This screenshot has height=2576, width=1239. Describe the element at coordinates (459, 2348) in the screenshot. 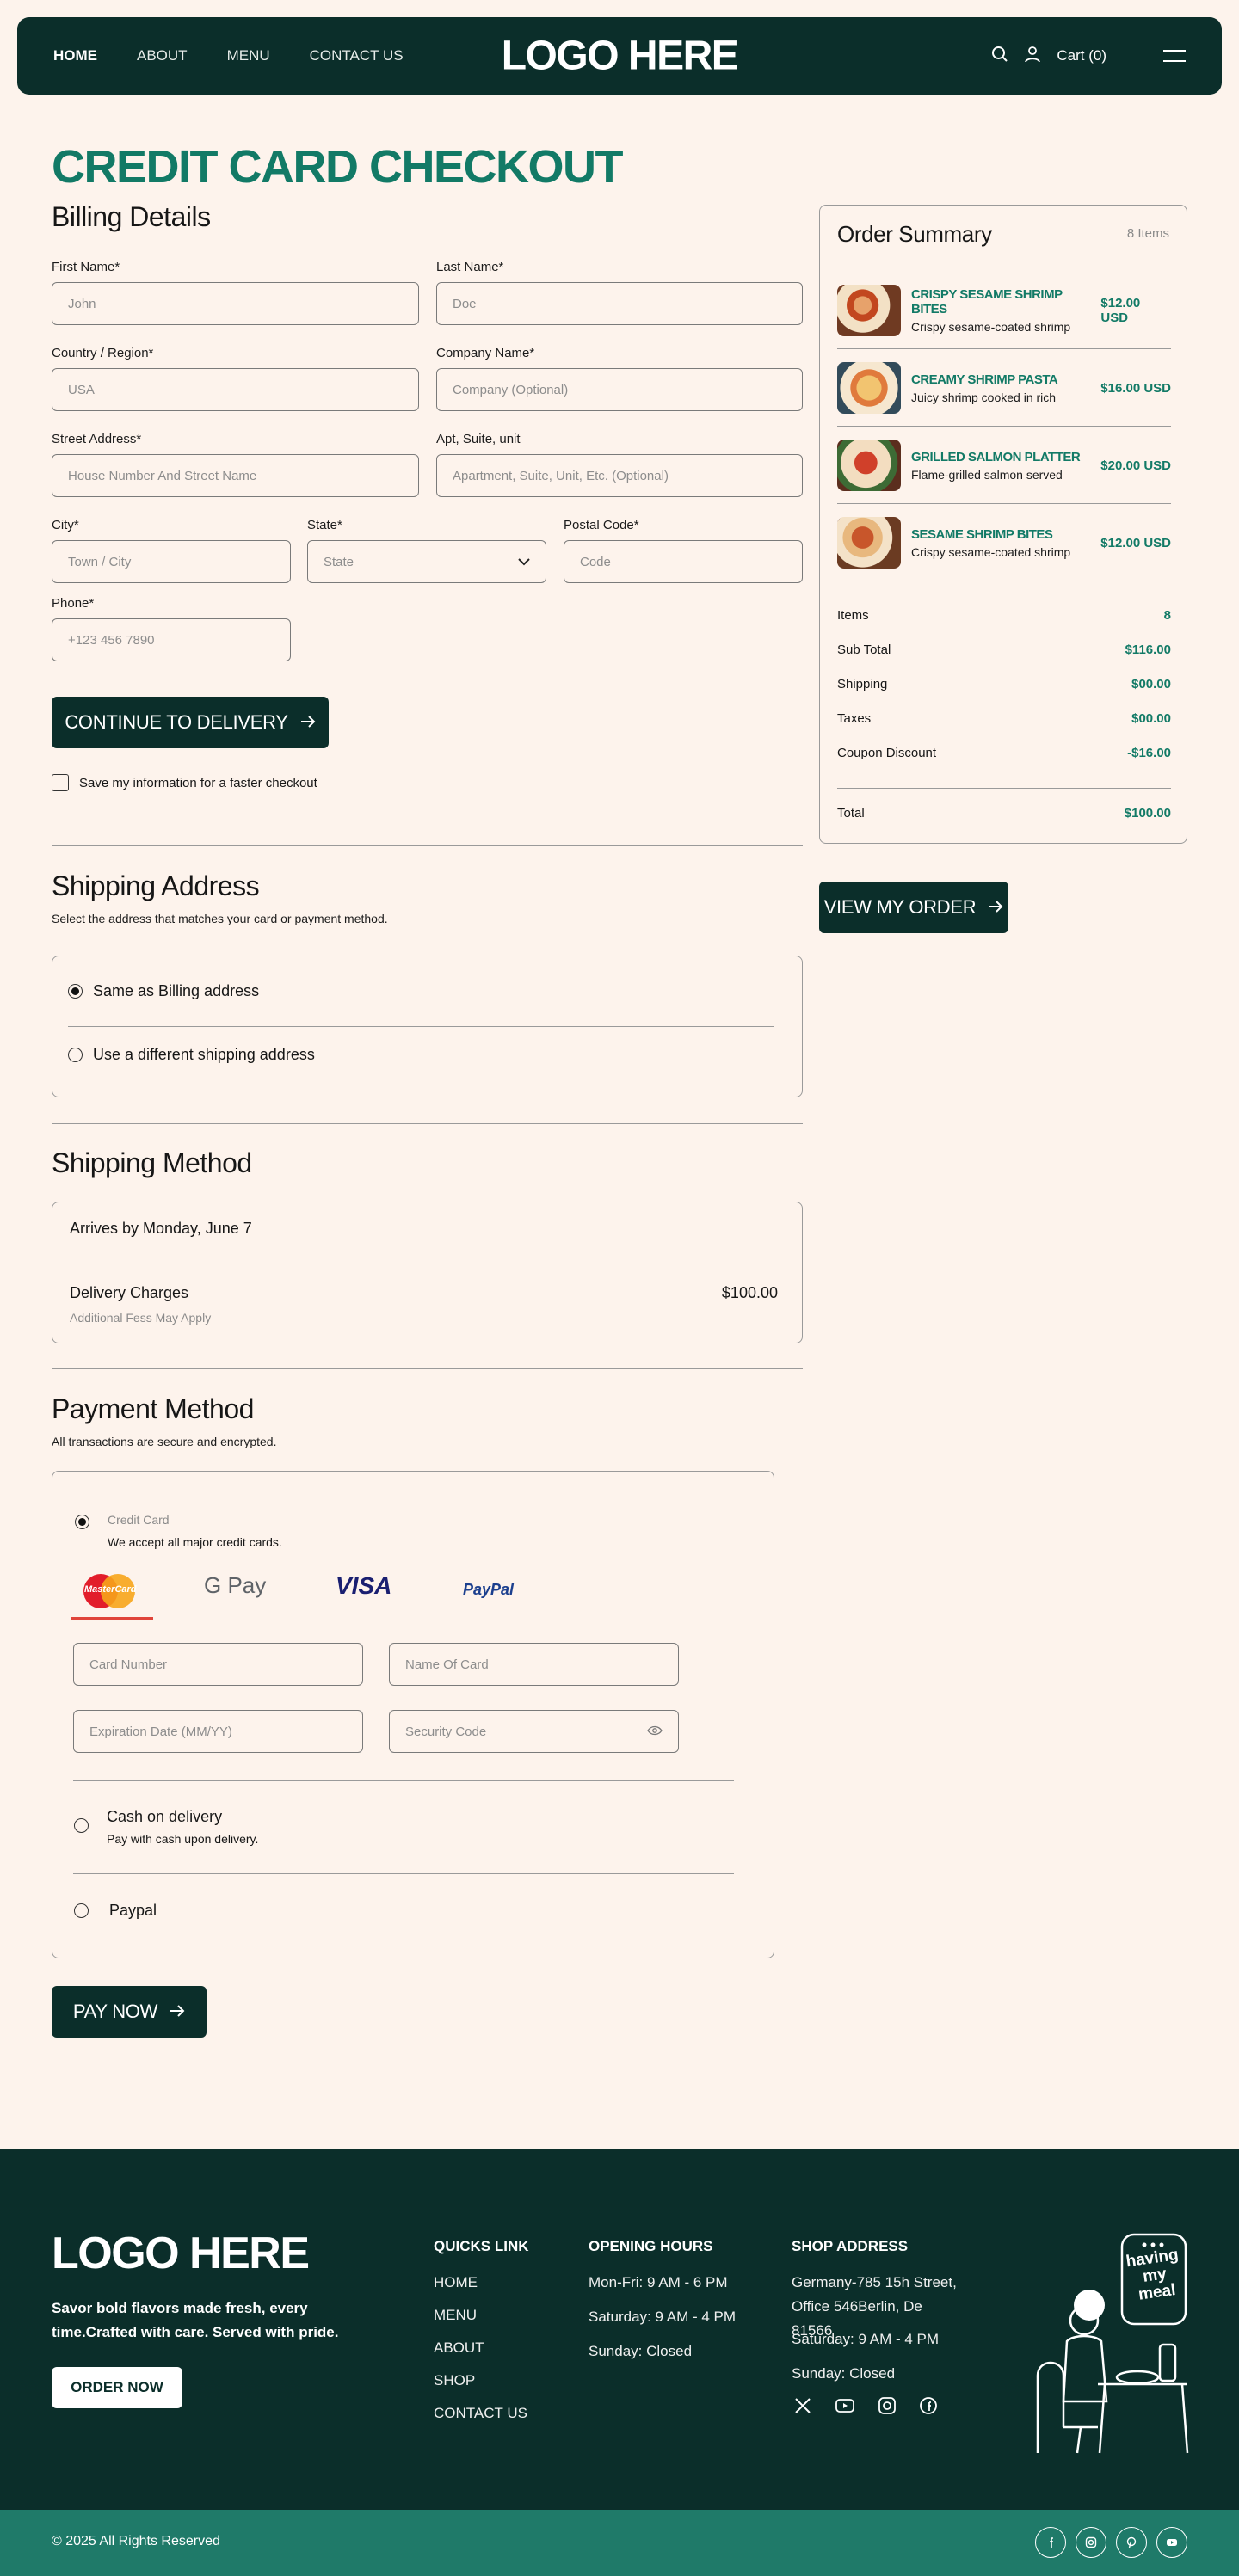

I see `footer-link-about: ABOUT` at that location.